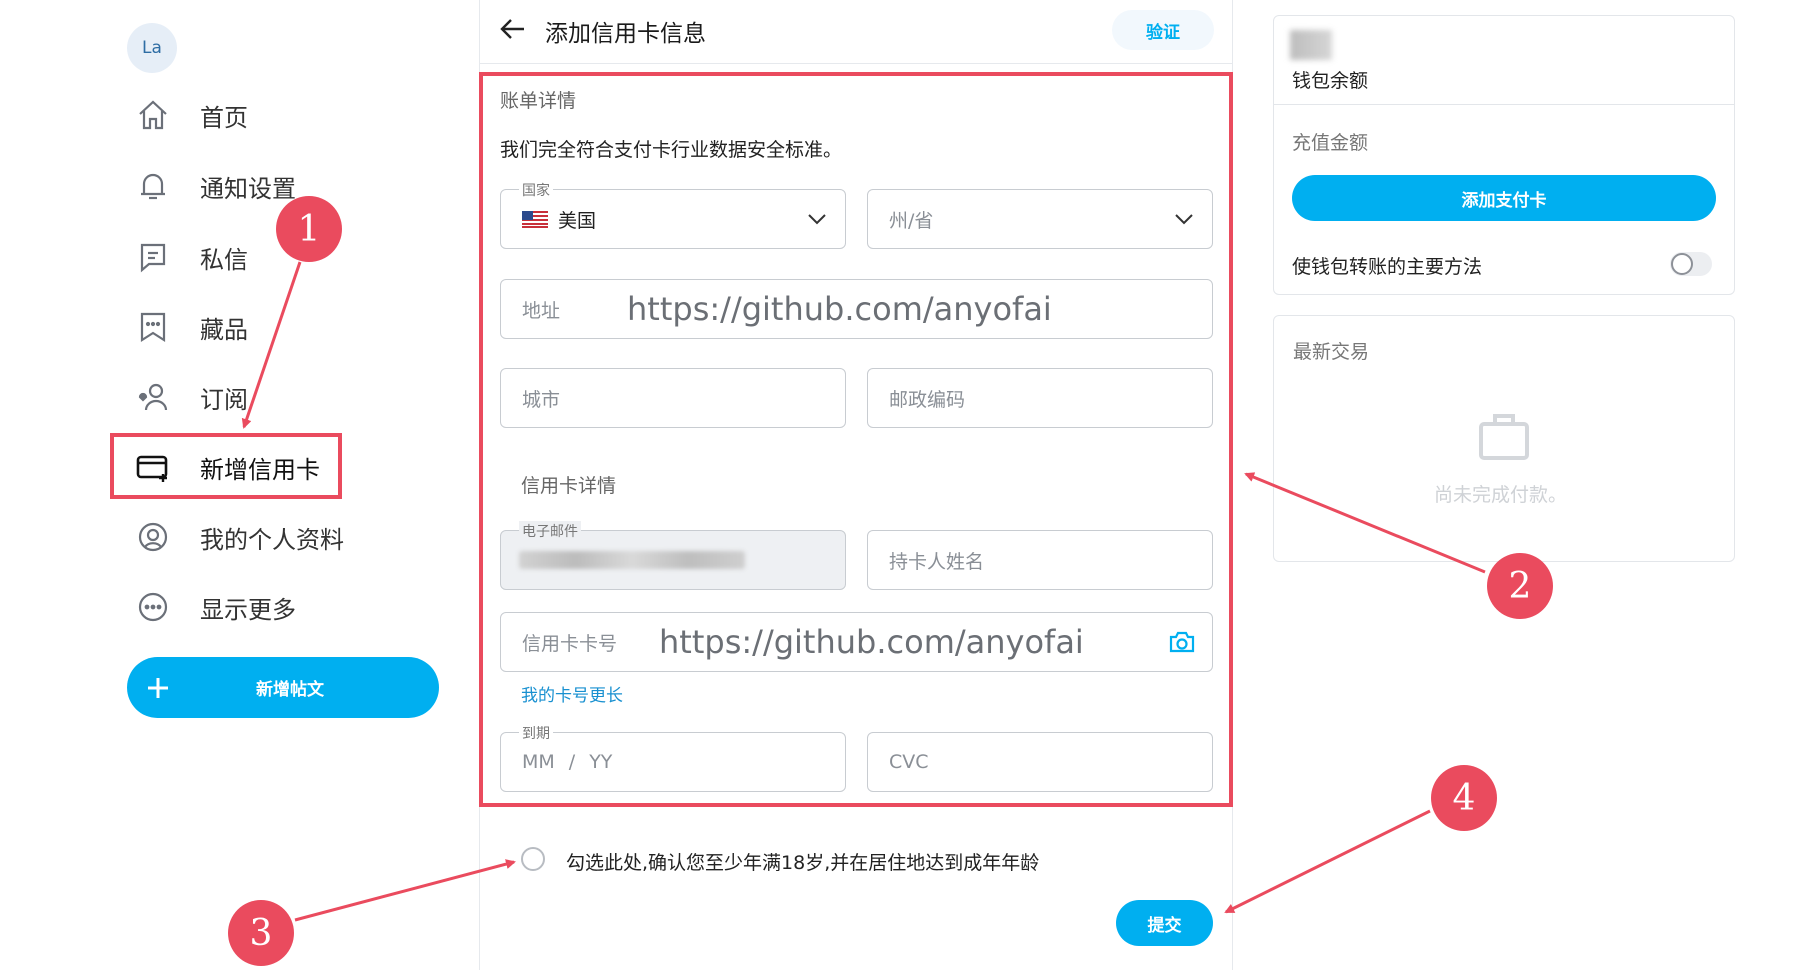 The width and height of the screenshot is (1817, 970). I want to click on annotation-badge: 2, so click(1520, 586).